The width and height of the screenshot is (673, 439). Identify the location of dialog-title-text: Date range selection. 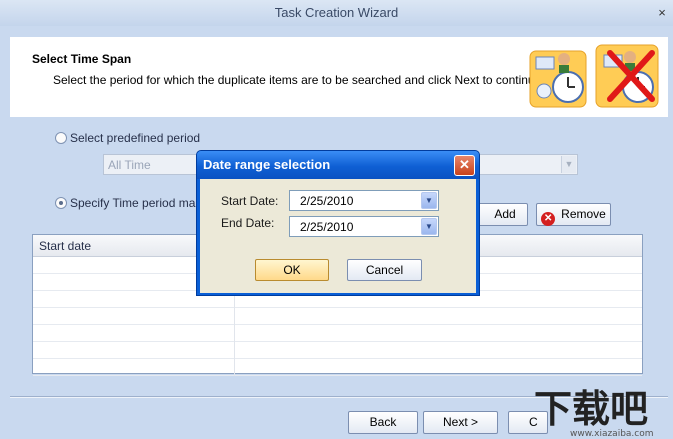
(267, 164).